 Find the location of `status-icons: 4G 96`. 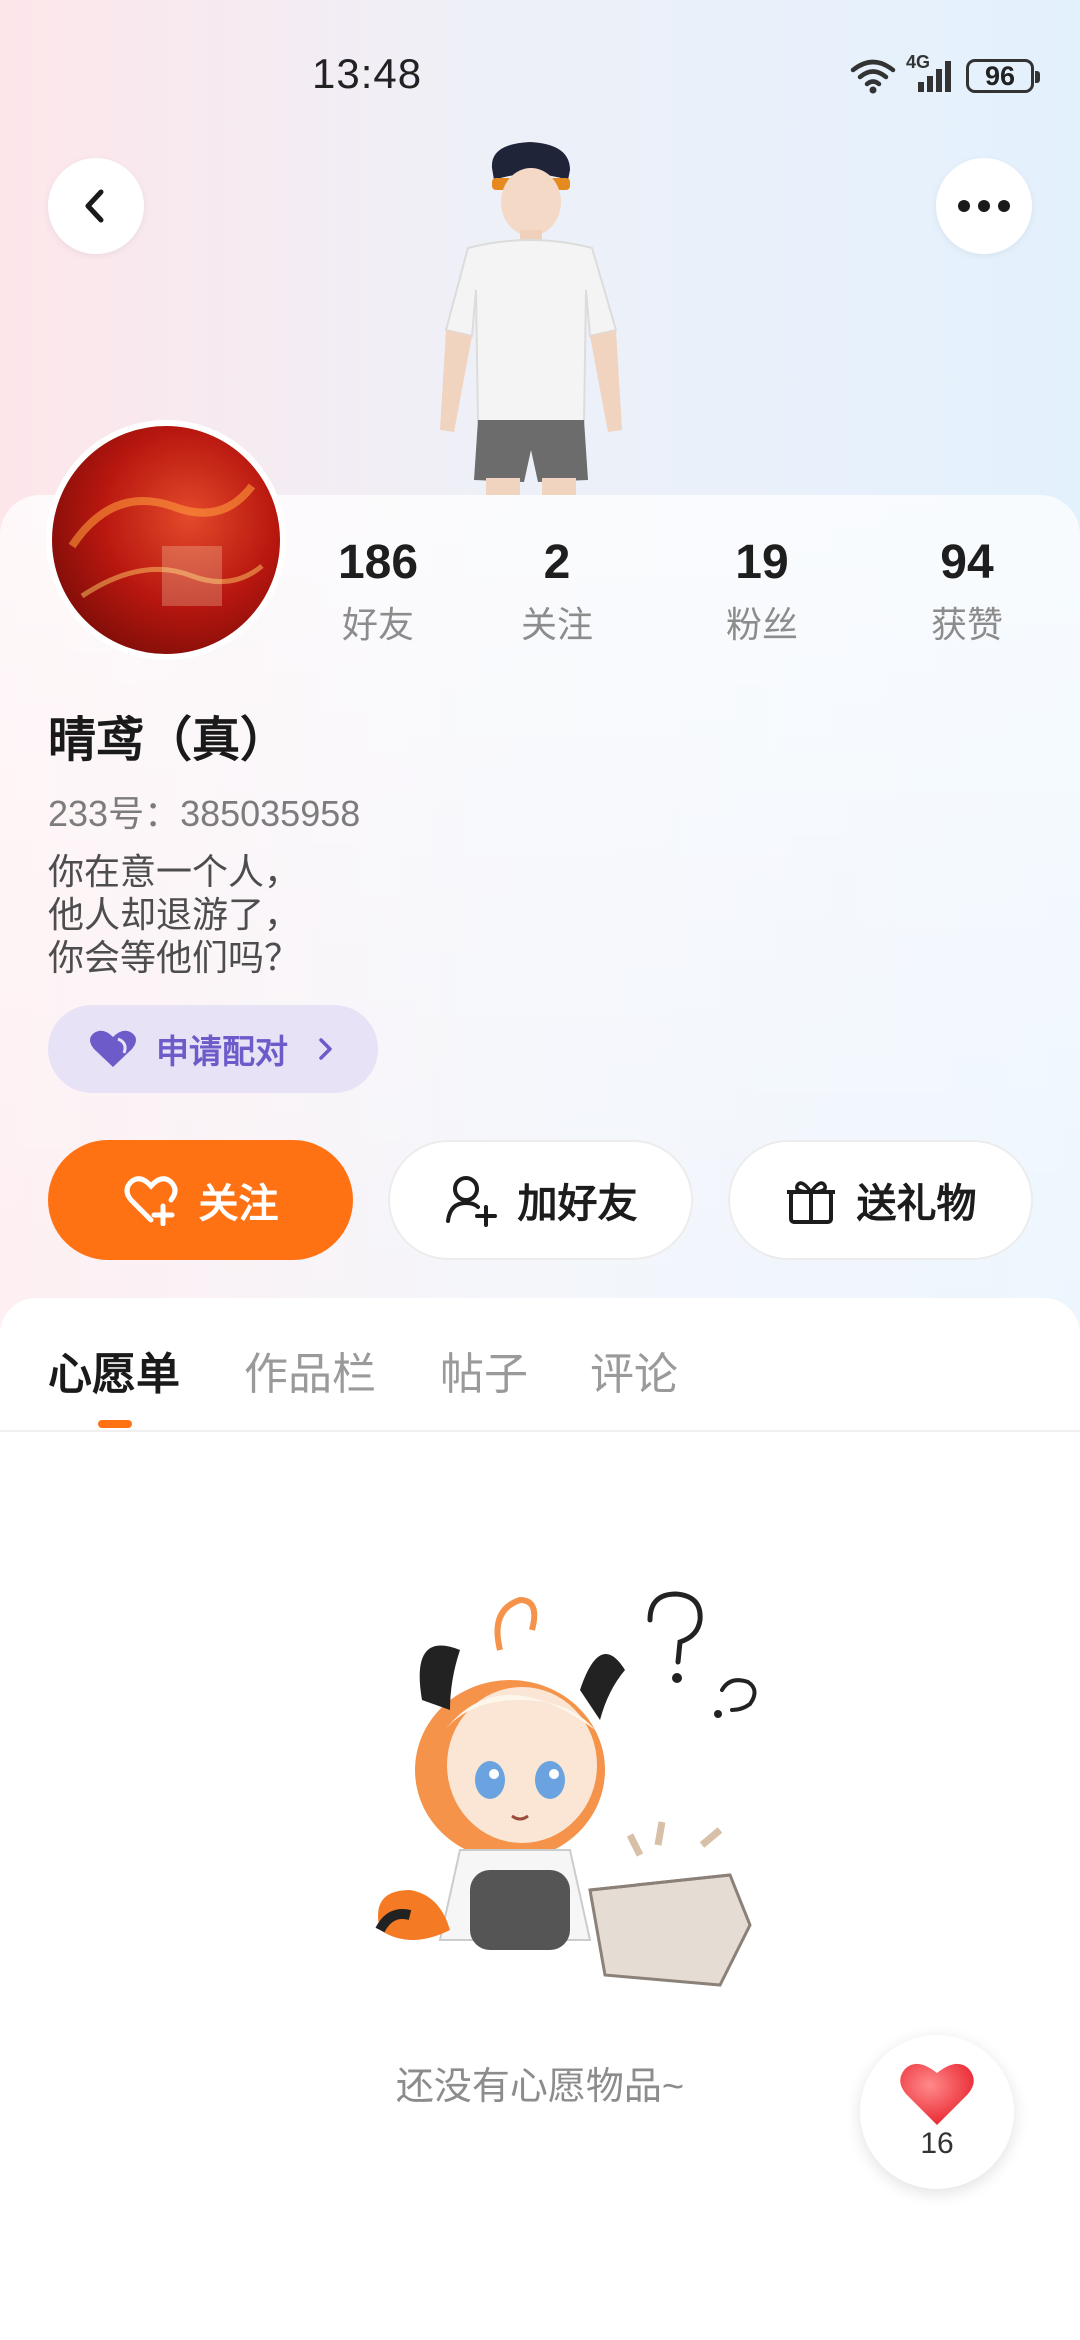

status-icons: 4G 96 is located at coordinates (945, 73).